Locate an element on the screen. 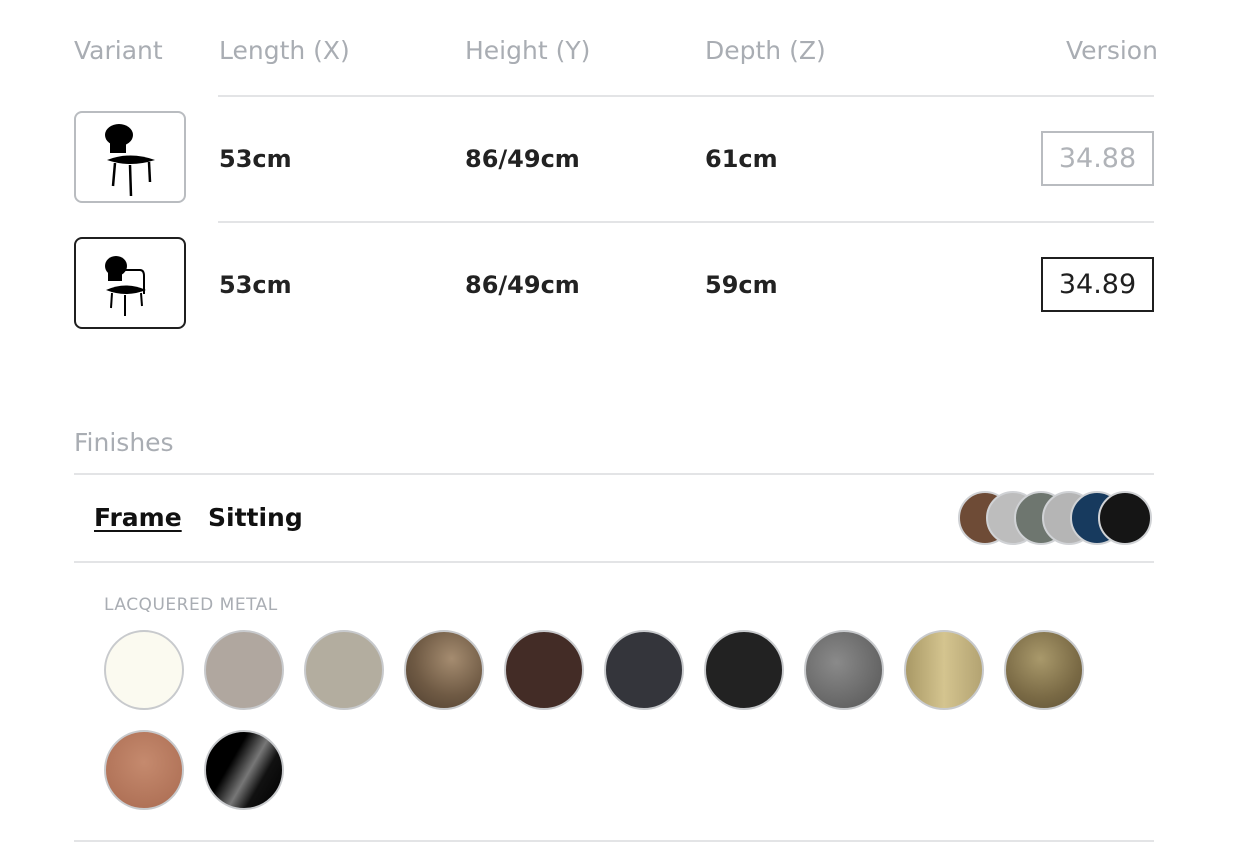 The height and width of the screenshot is (852, 1252). finish-group-label: LACQUERED METAL is located at coordinates (191, 605).